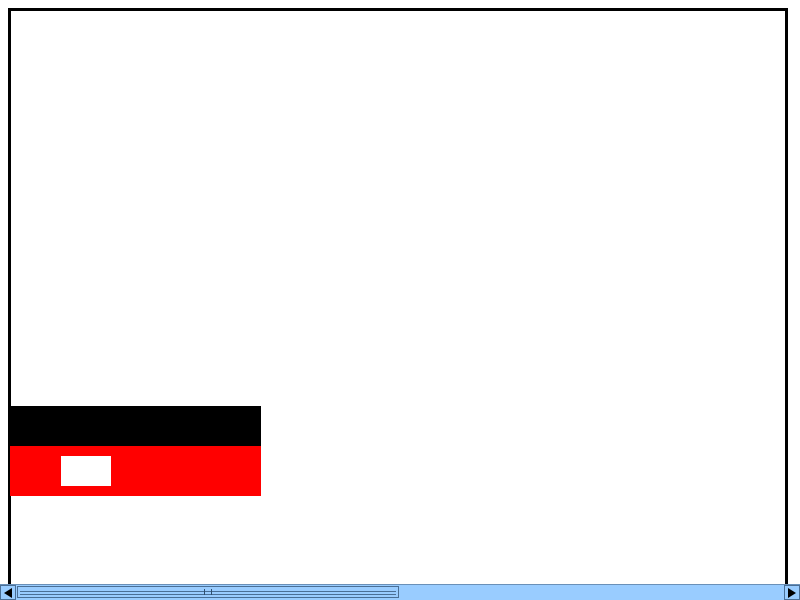 Image resolution: width=800 pixels, height=600 pixels. I want to click on grip-icon, so click(208, 592).